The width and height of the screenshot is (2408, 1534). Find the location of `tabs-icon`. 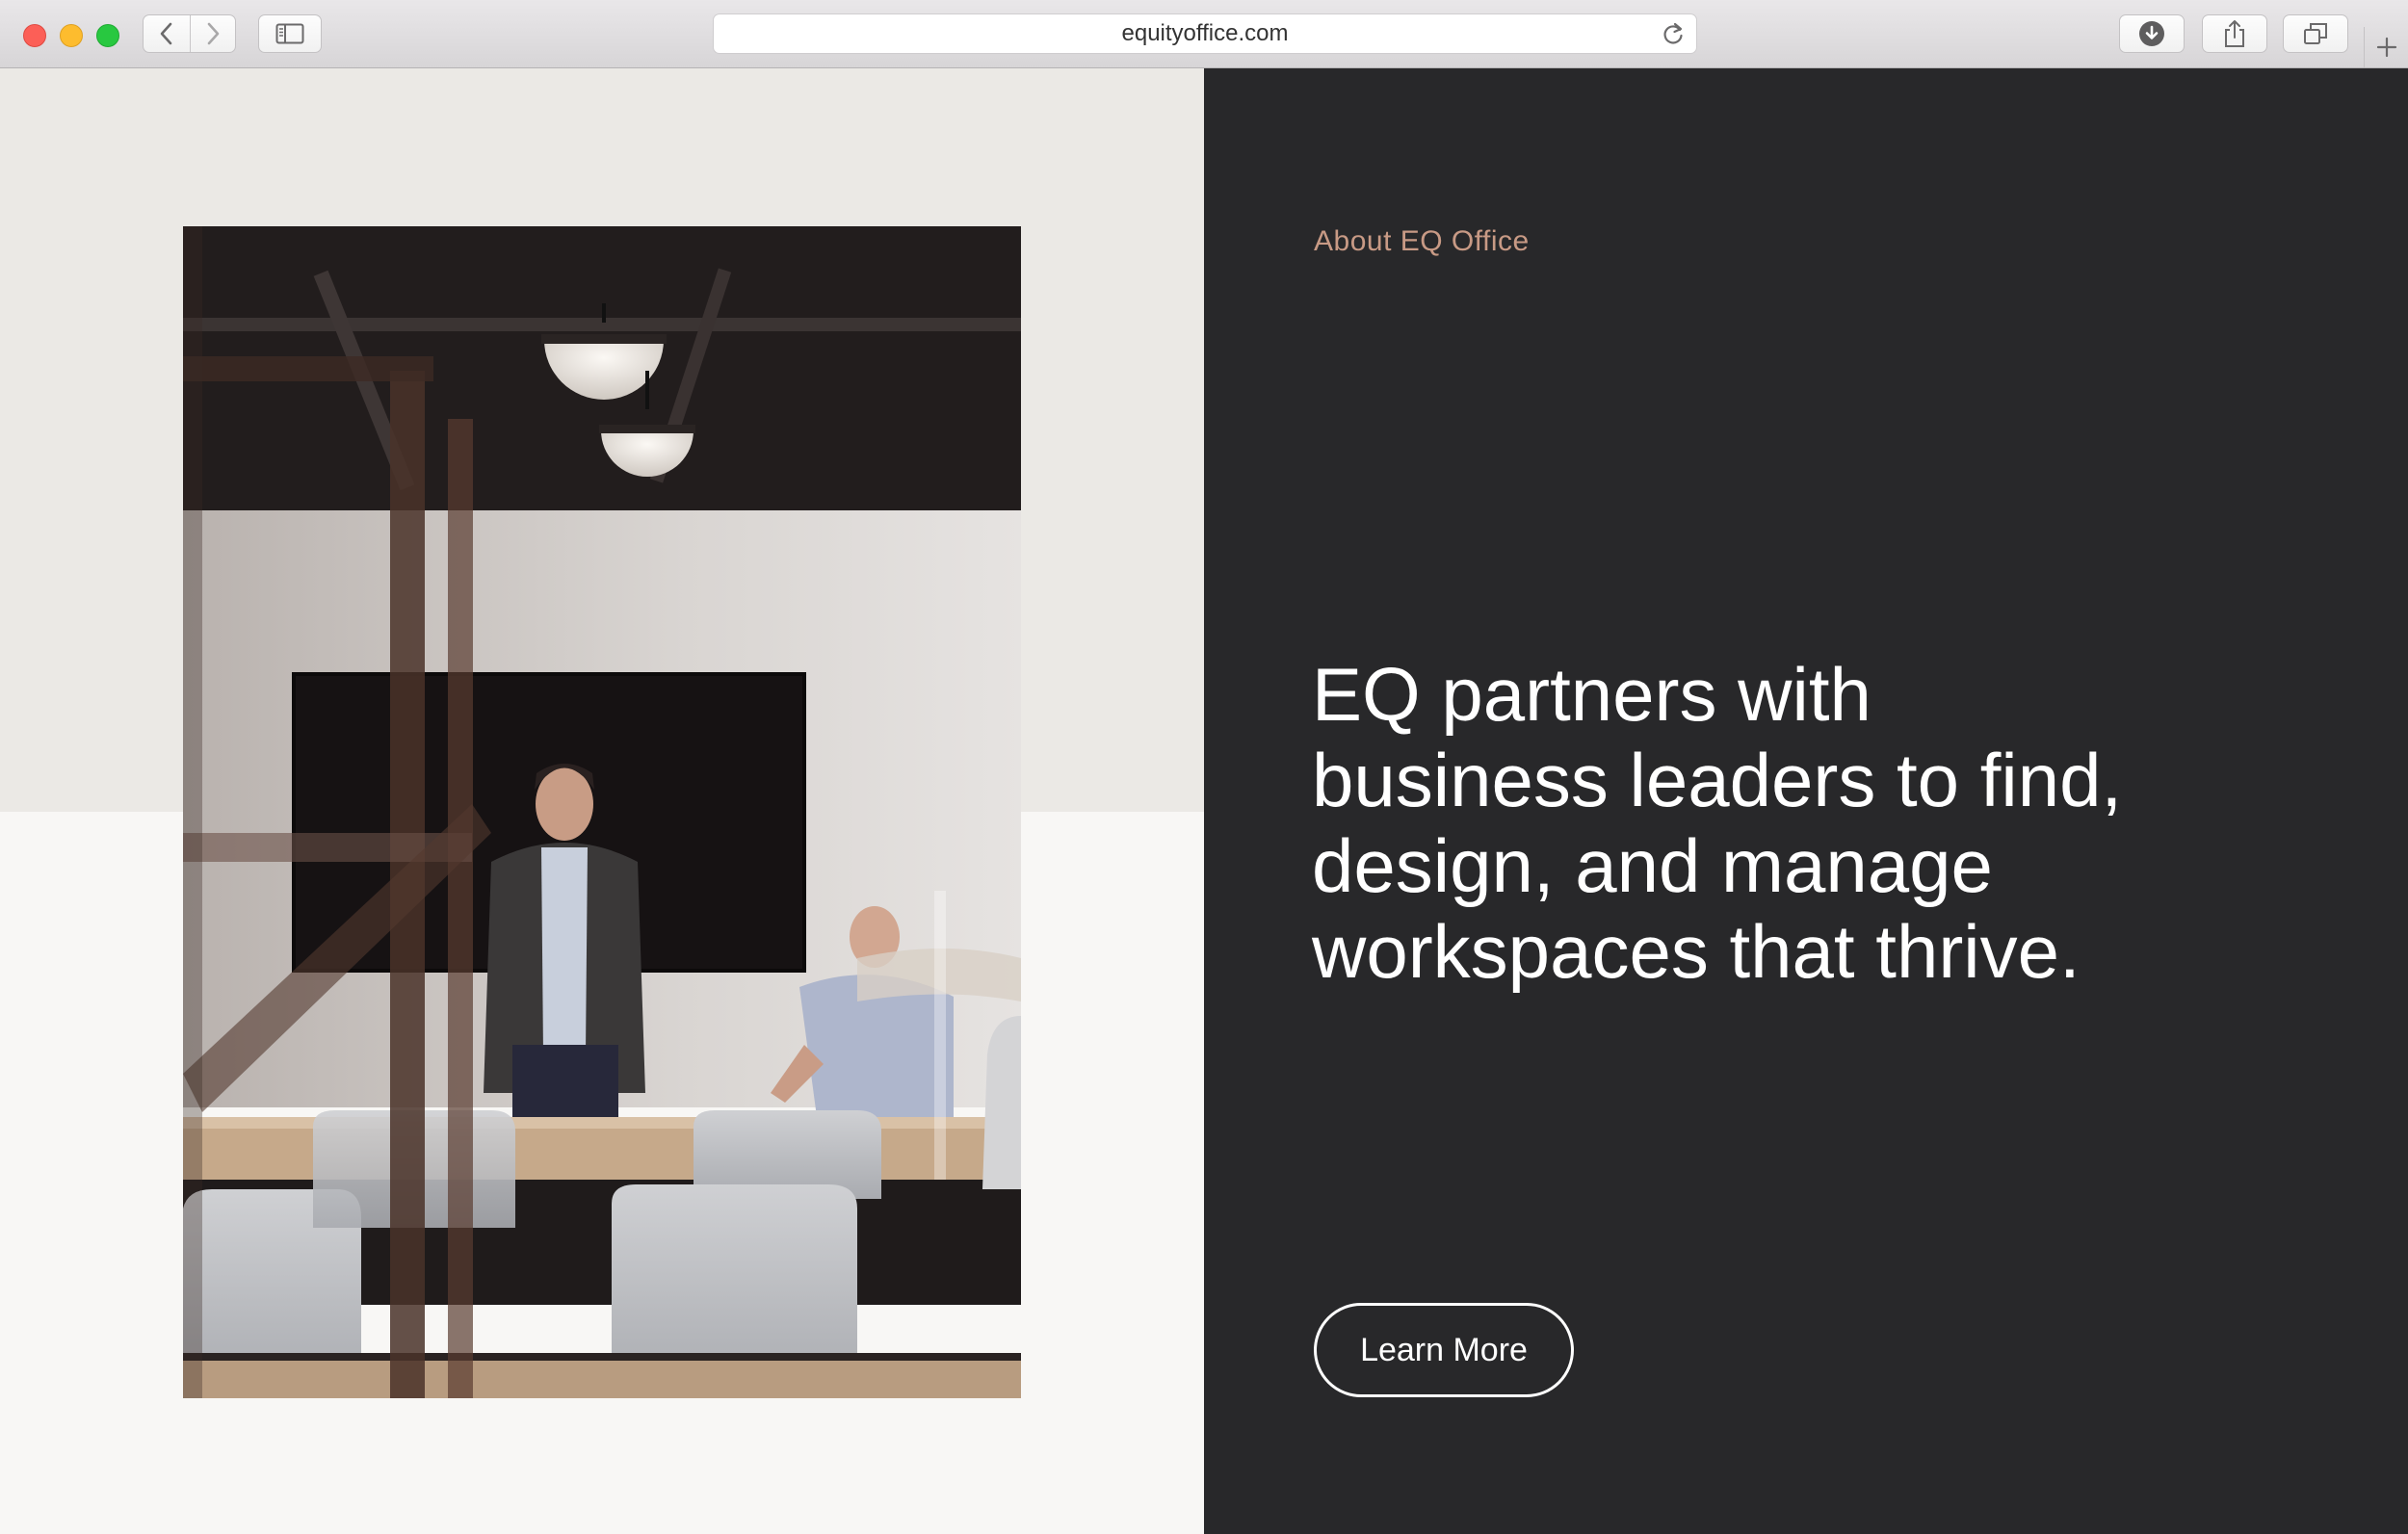

tabs-icon is located at coordinates (2315, 33).